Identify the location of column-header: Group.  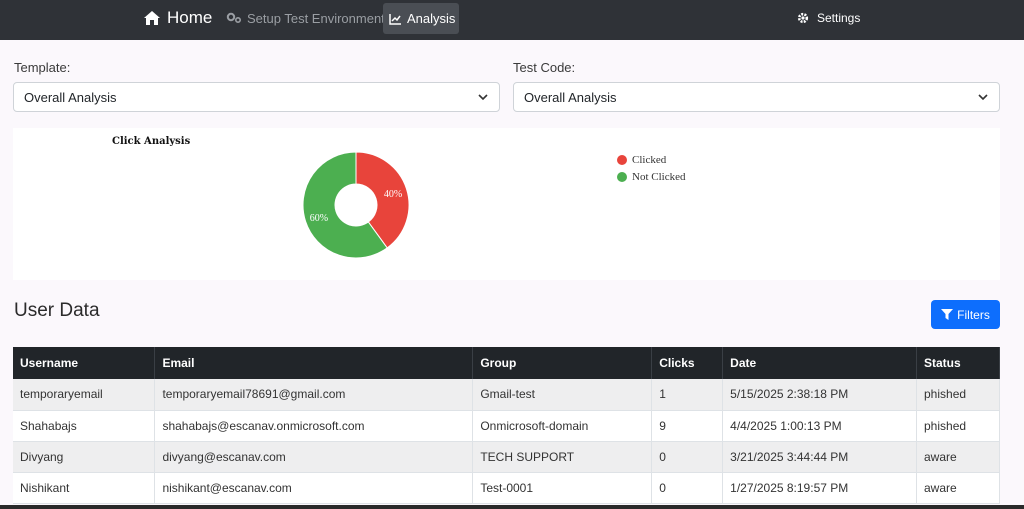
(562, 363).